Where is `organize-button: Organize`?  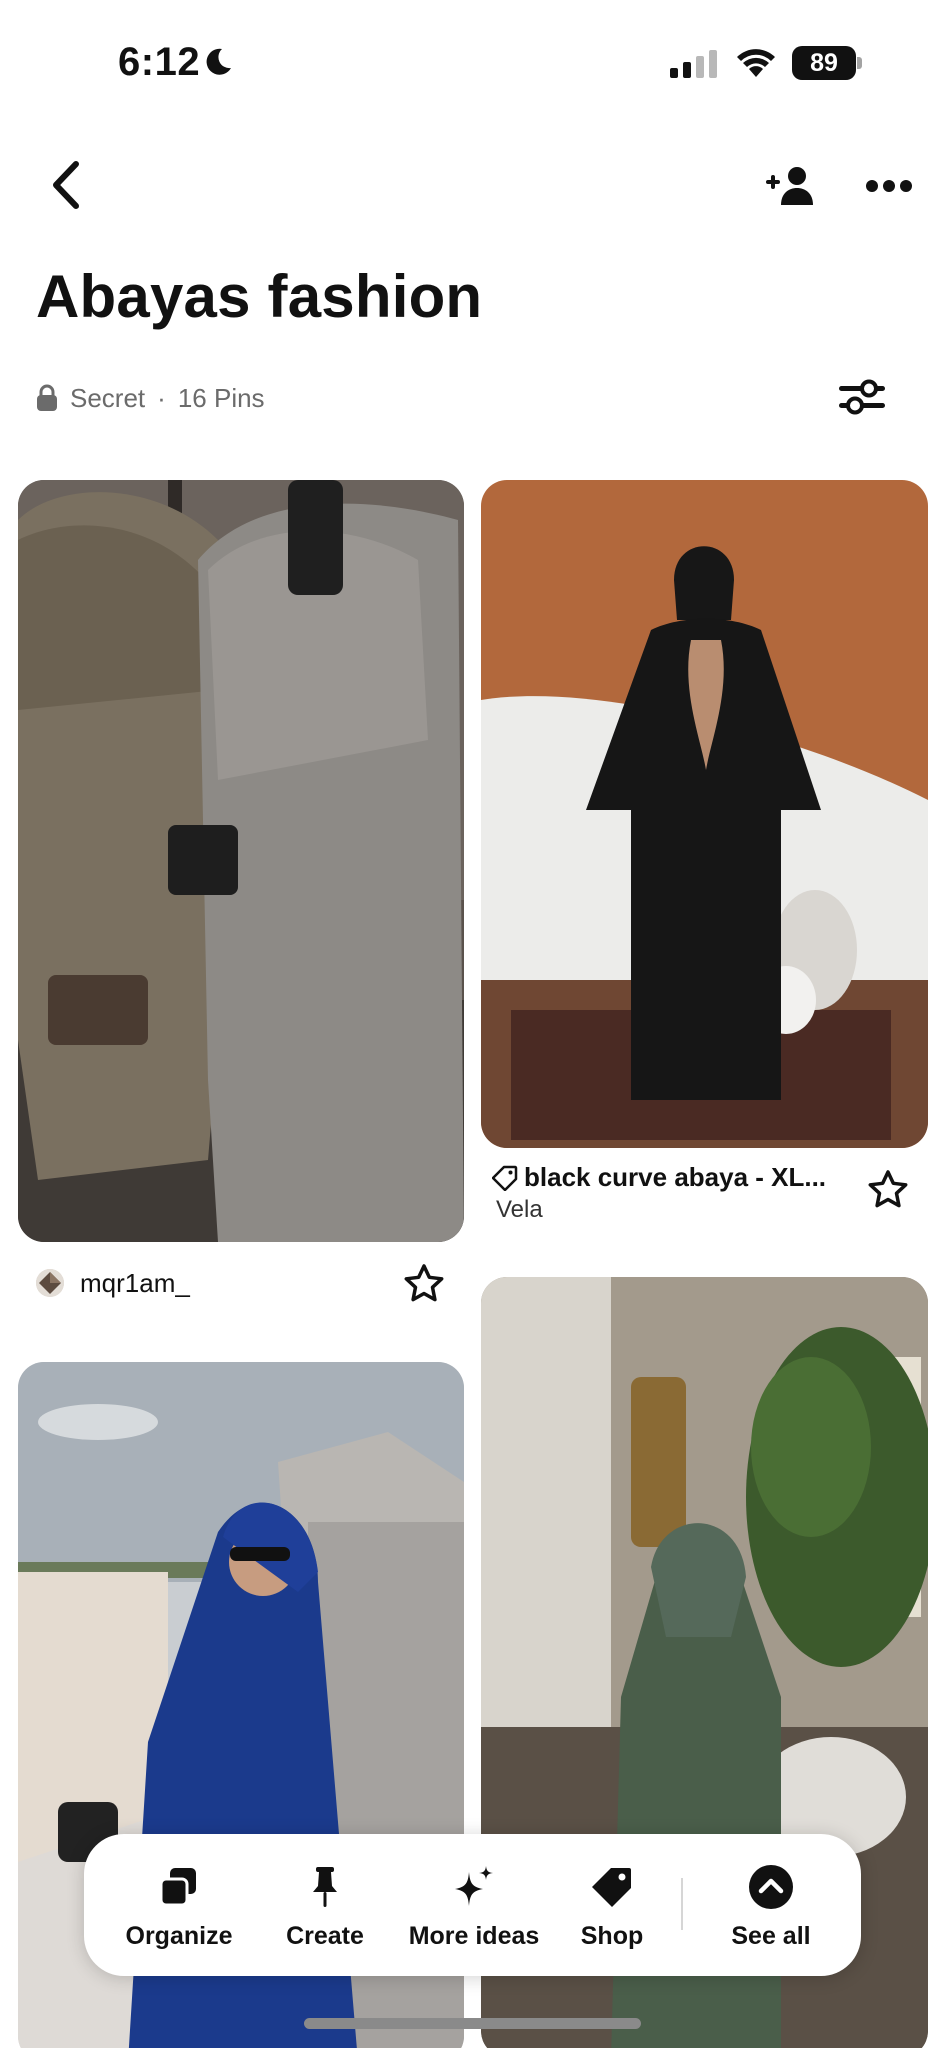
organize-button: Organize is located at coordinates (179, 1905).